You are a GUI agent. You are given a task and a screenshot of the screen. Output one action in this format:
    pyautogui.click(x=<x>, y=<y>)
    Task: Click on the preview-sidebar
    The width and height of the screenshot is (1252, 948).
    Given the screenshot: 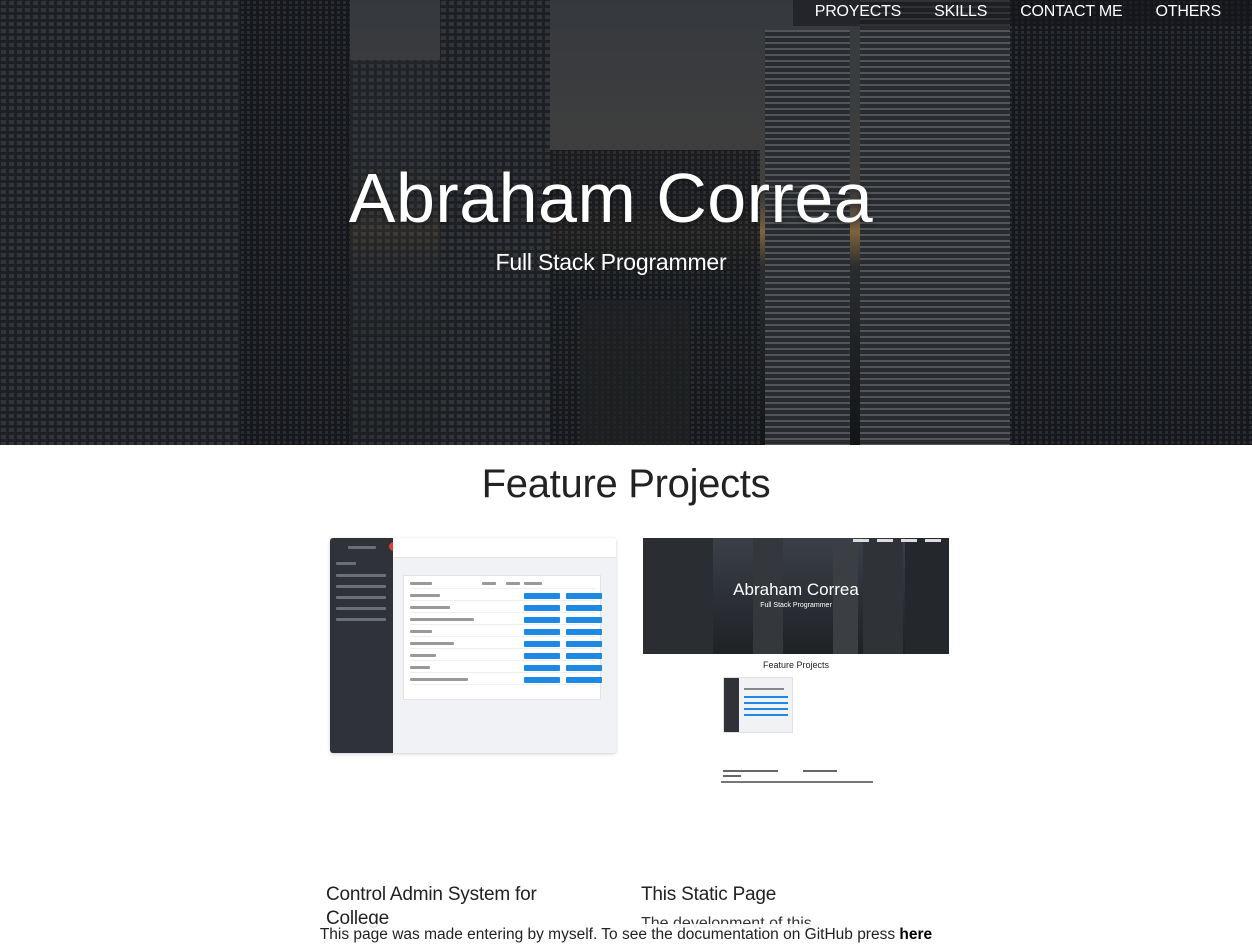 What is the action you would take?
    pyautogui.click(x=361, y=645)
    